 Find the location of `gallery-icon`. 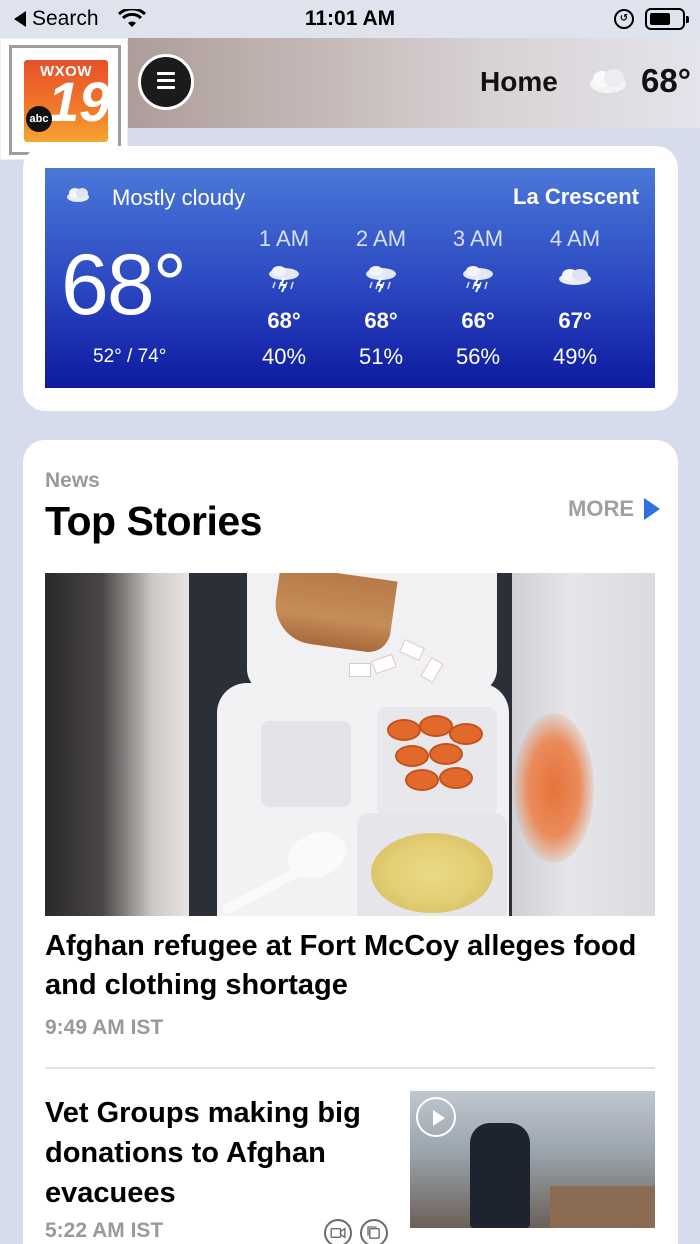

gallery-icon is located at coordinates (374, 1231).